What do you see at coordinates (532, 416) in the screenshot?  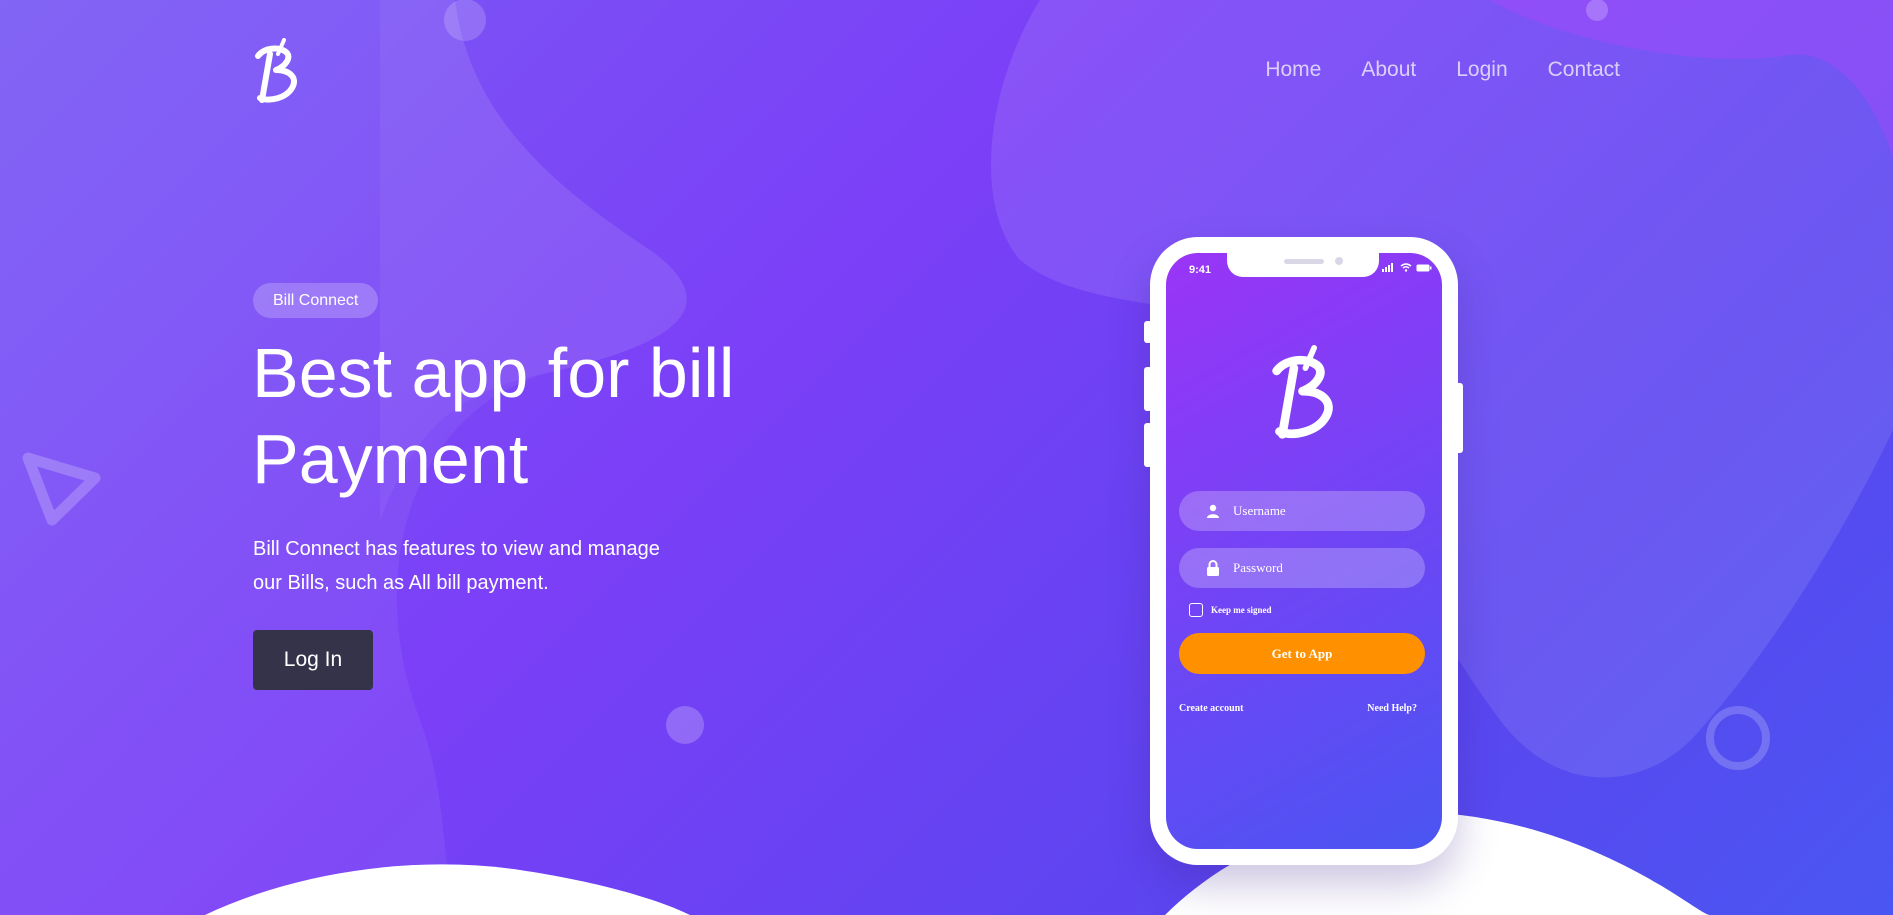 I see `hero-headline: Best app for bill Payment` at bounding box center [532, 416].